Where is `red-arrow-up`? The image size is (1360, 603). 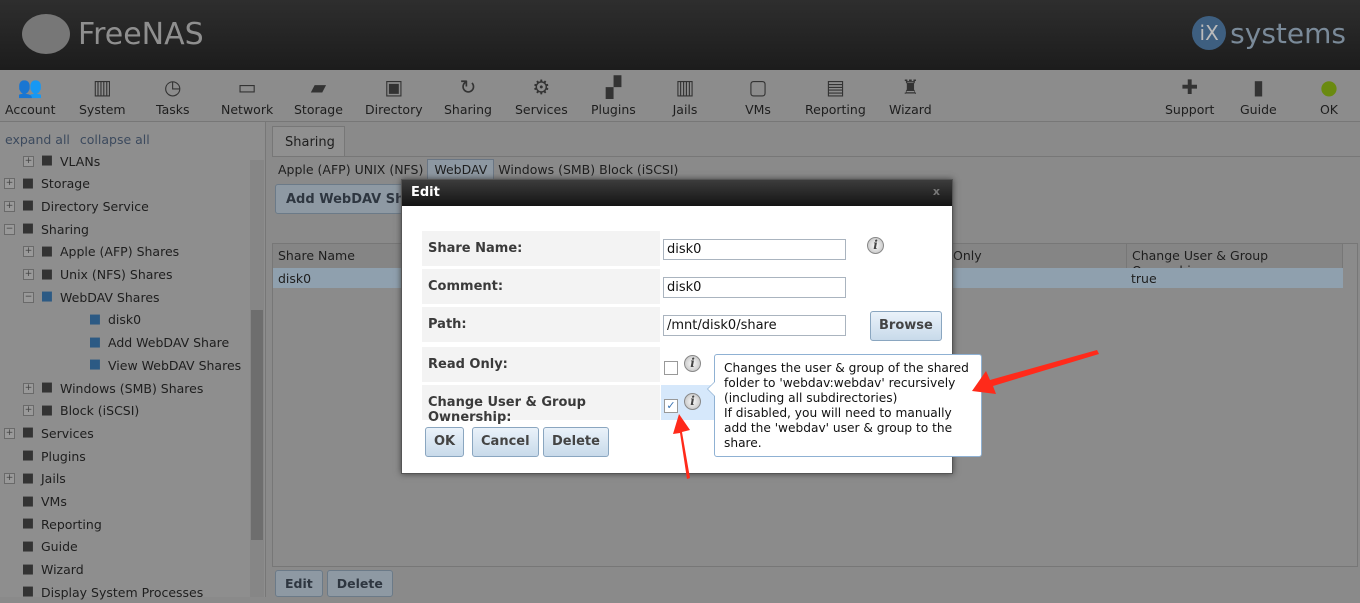
red-arrow-up is located at coordinates (681, 446).